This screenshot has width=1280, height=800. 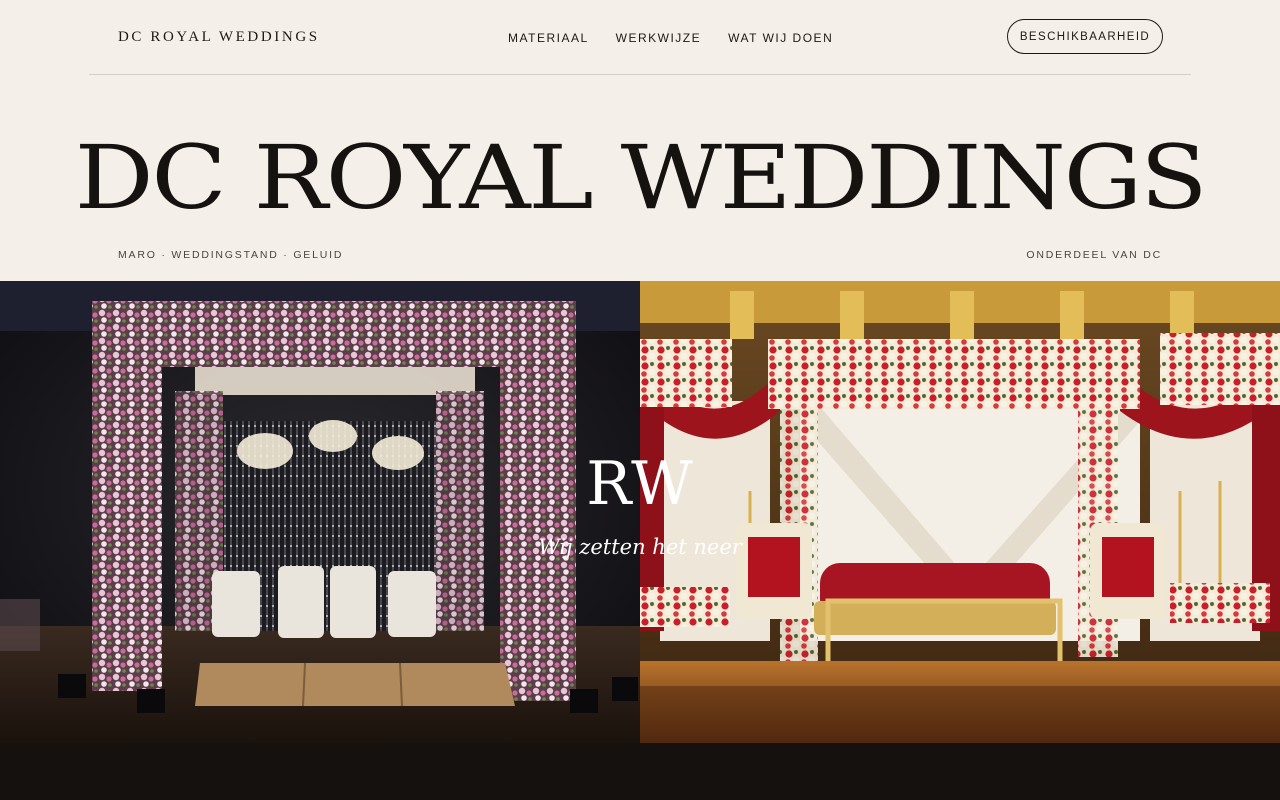 What do you see at coordinates (231, 255) in the screenshot?
I see `services-tagline: MARO · WEDDINGSTAND · GELUID` at bounding box center [231, 255].